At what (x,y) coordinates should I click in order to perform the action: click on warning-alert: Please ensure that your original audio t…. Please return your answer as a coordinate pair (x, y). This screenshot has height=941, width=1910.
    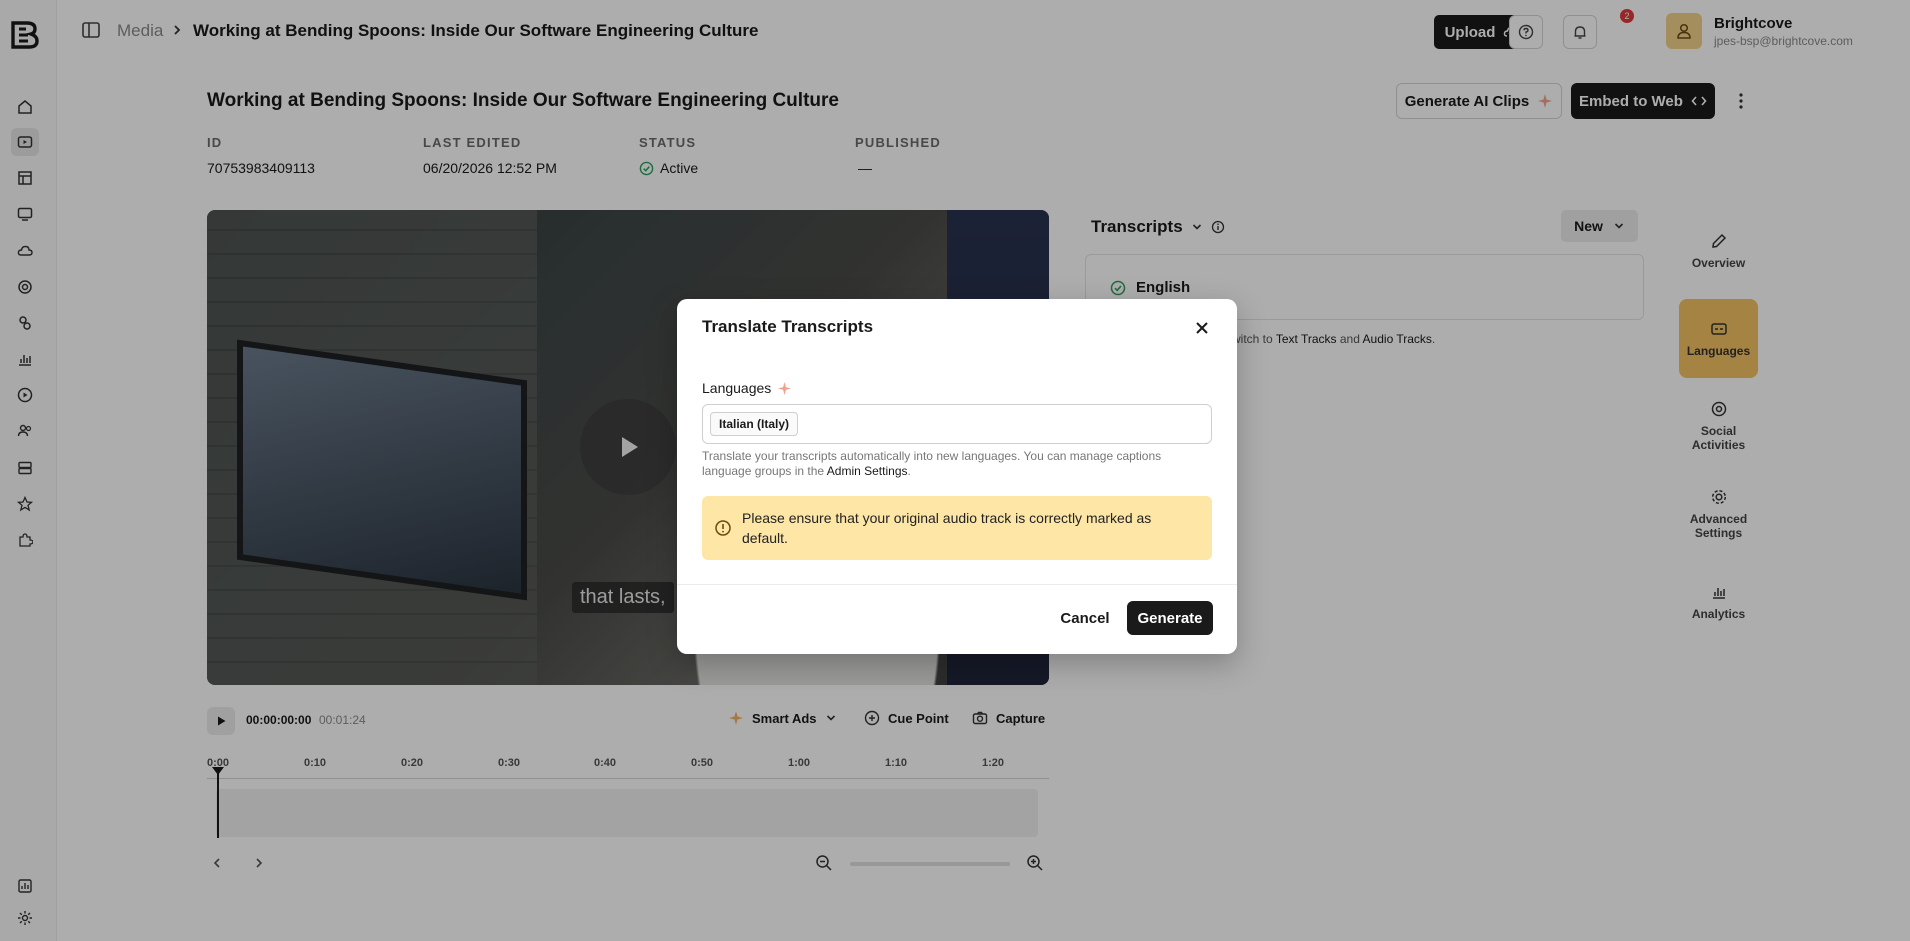
    Looking at the image, I should click on (957, 528).